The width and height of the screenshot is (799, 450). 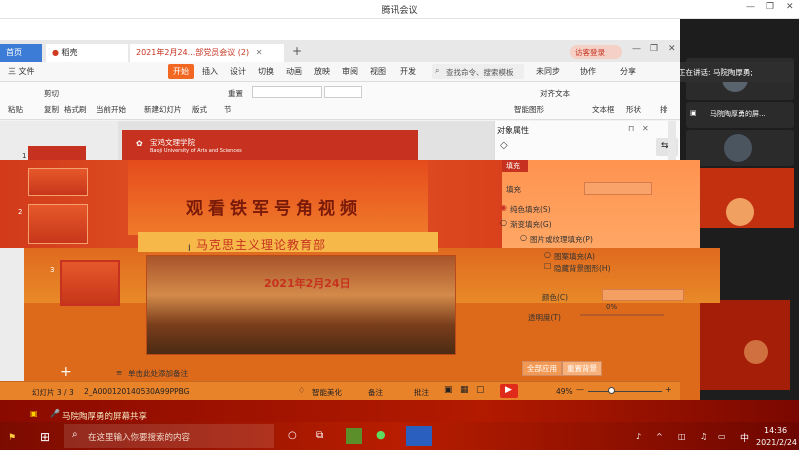 I want to click on notes-button: 备注, so click(x=375, y=392).